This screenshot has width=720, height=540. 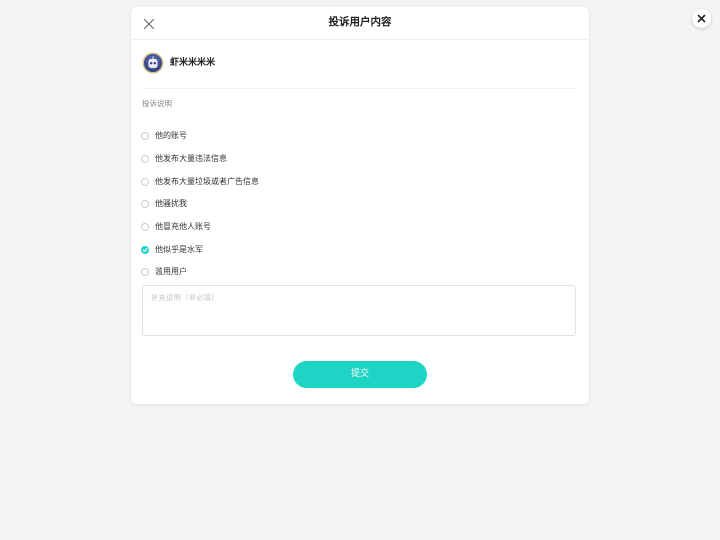 I want to click on submit-button: 提交, so click(x=360, y=374).